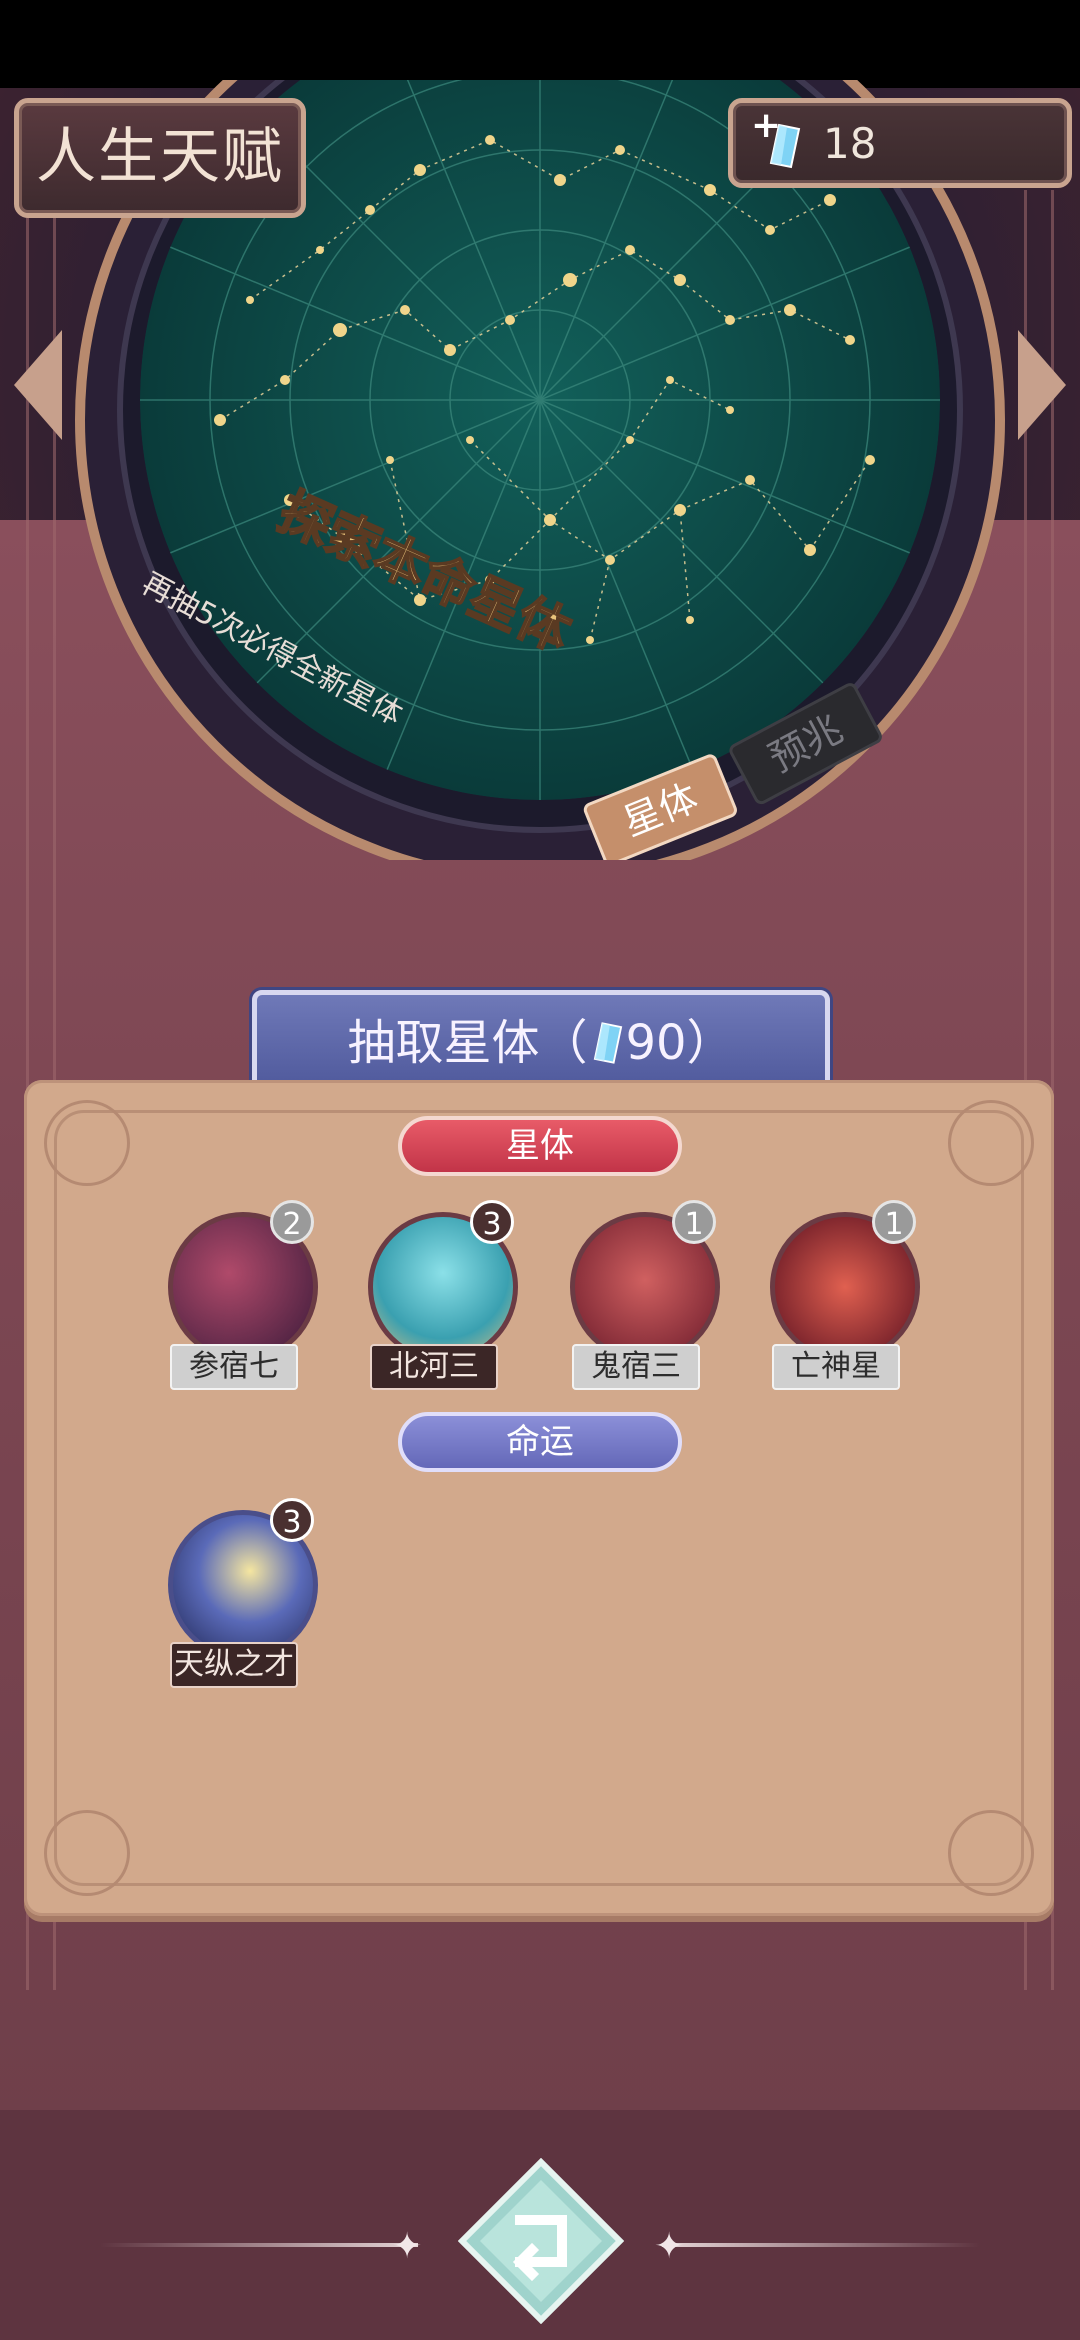 The image size is (1080, 2340). Describe the element at coordinates (540, 1146) in the screenshot. I see `section-title-stars: 星体` at that location.